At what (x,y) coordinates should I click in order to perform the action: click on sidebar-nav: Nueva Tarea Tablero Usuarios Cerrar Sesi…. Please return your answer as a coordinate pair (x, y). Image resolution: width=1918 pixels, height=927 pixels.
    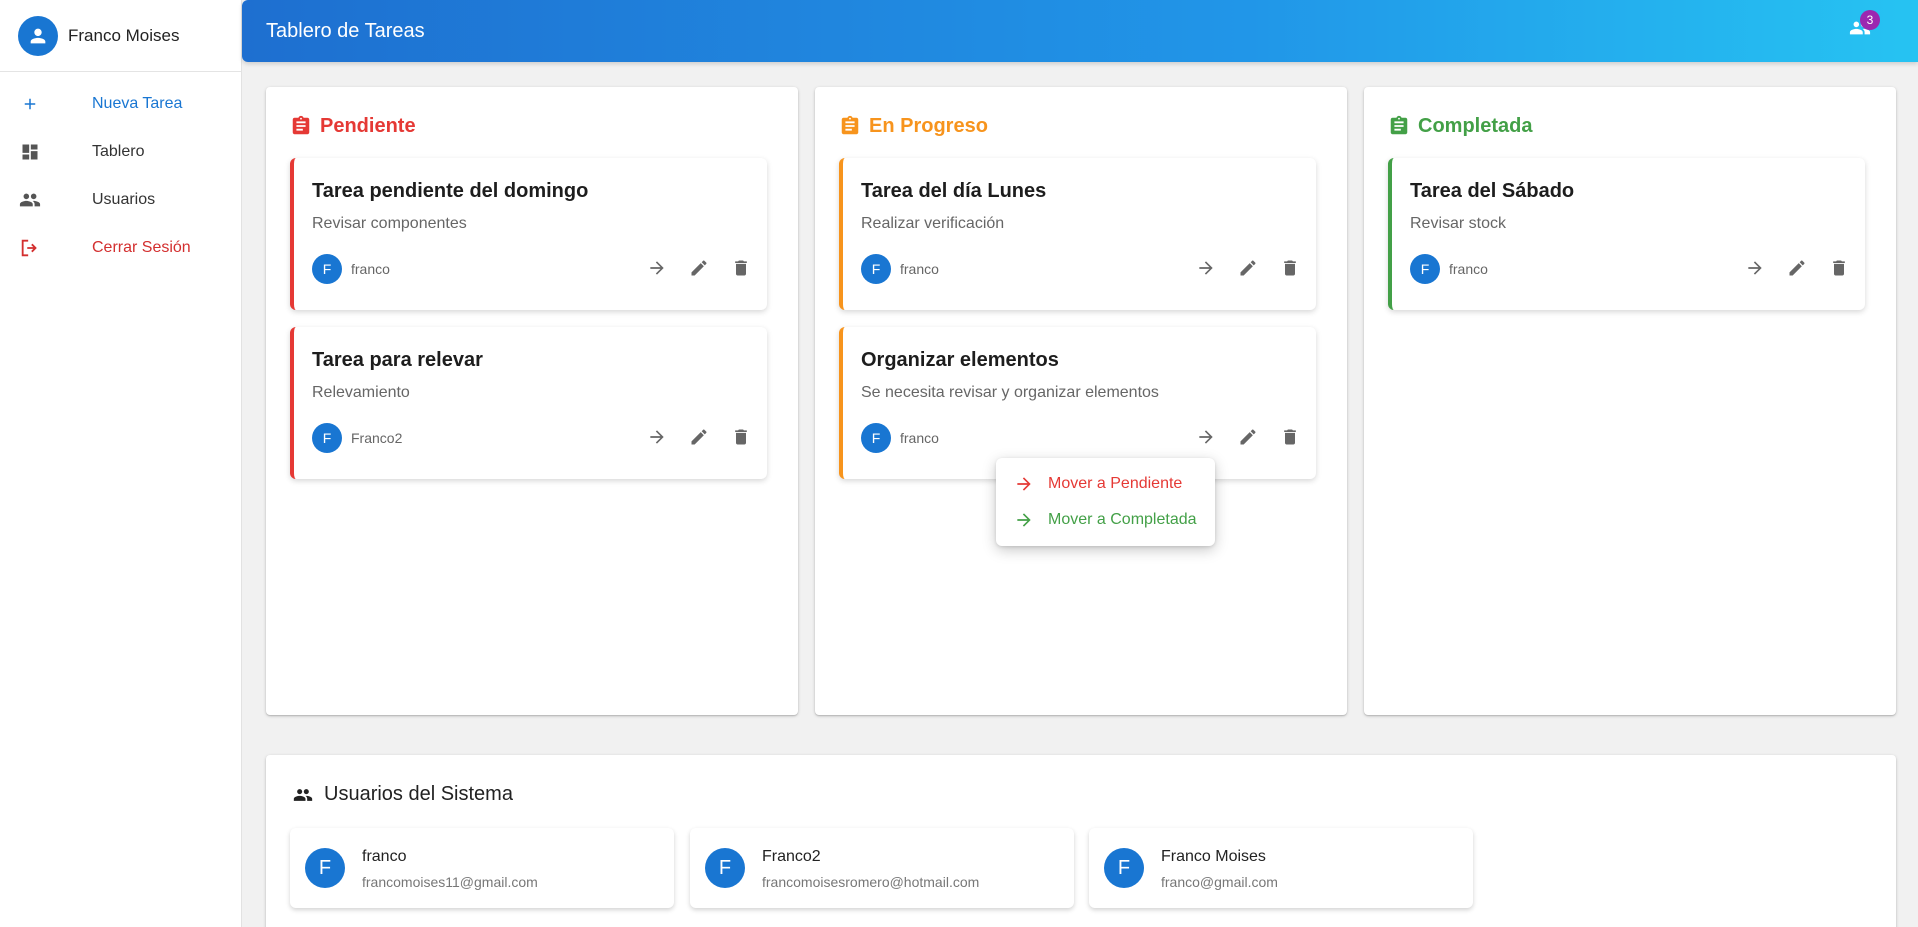
    Looking at the image, I should click on (120, 172).